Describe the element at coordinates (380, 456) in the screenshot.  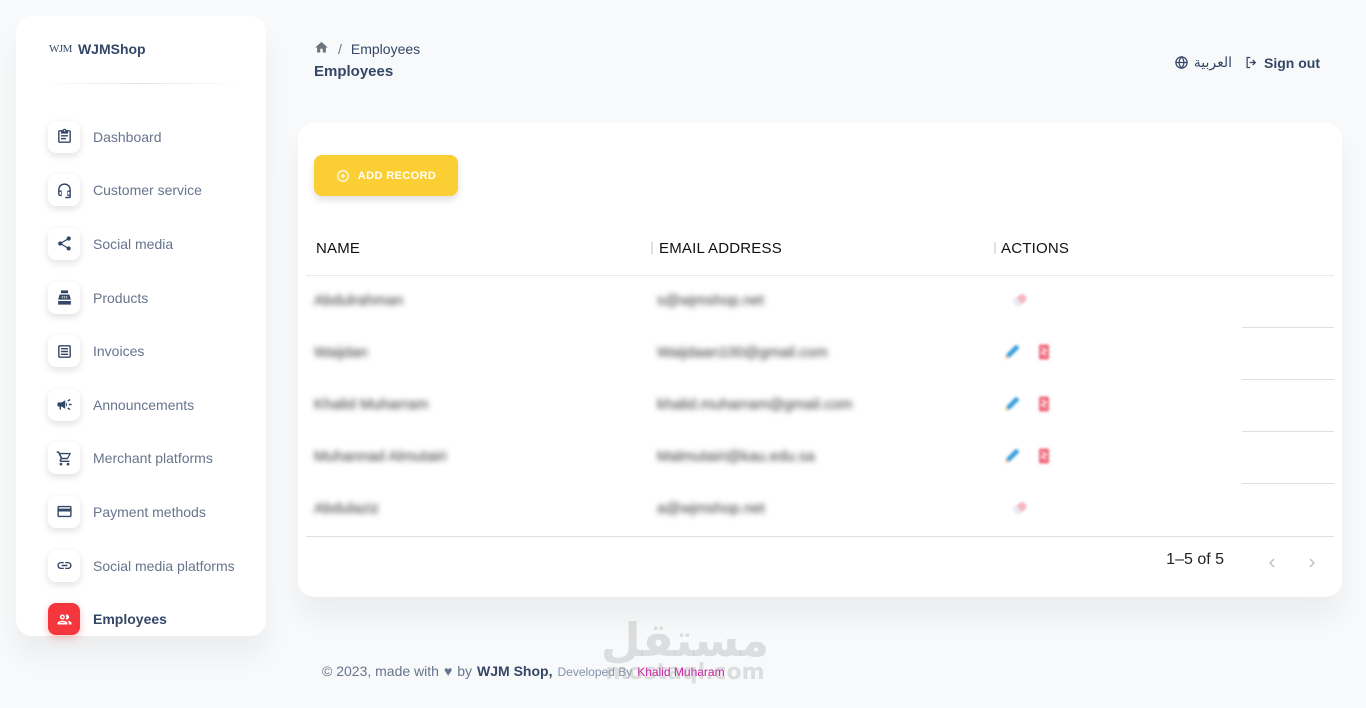
I see `cell-name: Muhannad Almutairi` at that location.